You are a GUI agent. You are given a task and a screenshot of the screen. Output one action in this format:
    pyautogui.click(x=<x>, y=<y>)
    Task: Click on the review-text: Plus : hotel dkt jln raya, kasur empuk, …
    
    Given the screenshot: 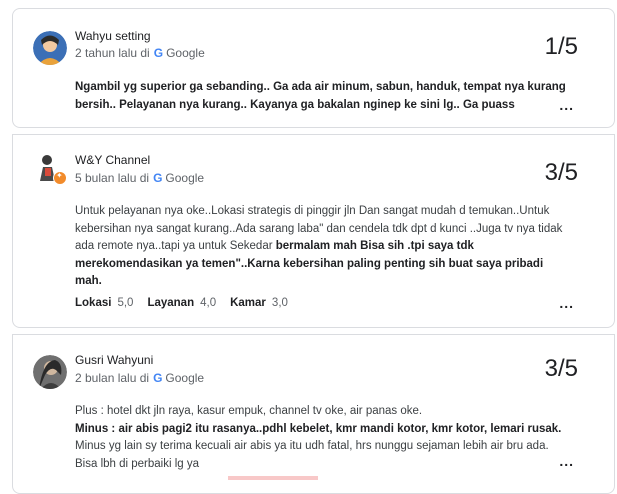 What is the action you would take?
    pyautogui.click(x=320, y=438)
    